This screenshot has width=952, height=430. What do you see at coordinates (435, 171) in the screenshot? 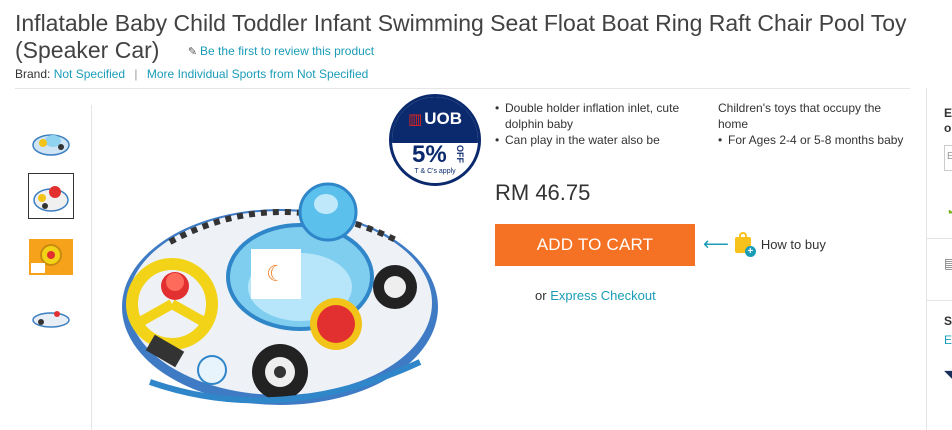
I see `uob-terms: T & C's apply` at bounding box center [435, 171].